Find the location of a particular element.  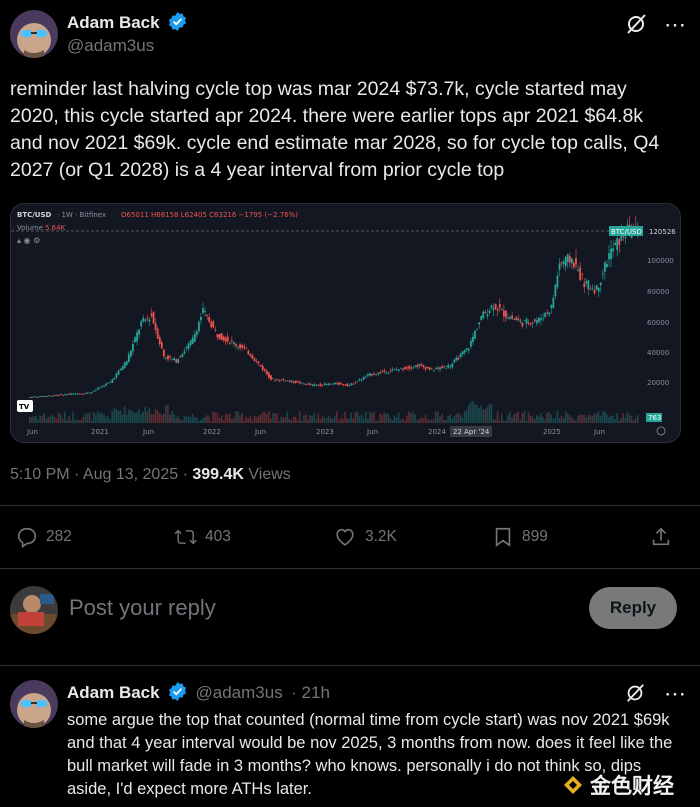

reply-icon is located at coordinates (27, 537).